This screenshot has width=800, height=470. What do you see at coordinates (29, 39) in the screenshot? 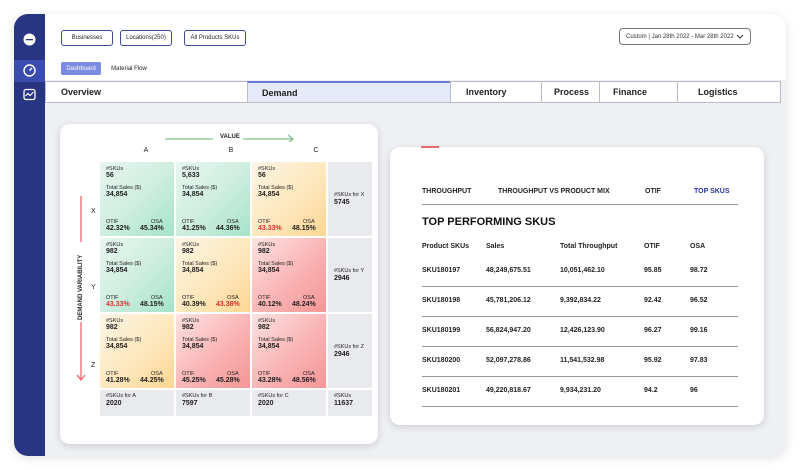
I see `logout-icon` at bounding box center [29, 39].